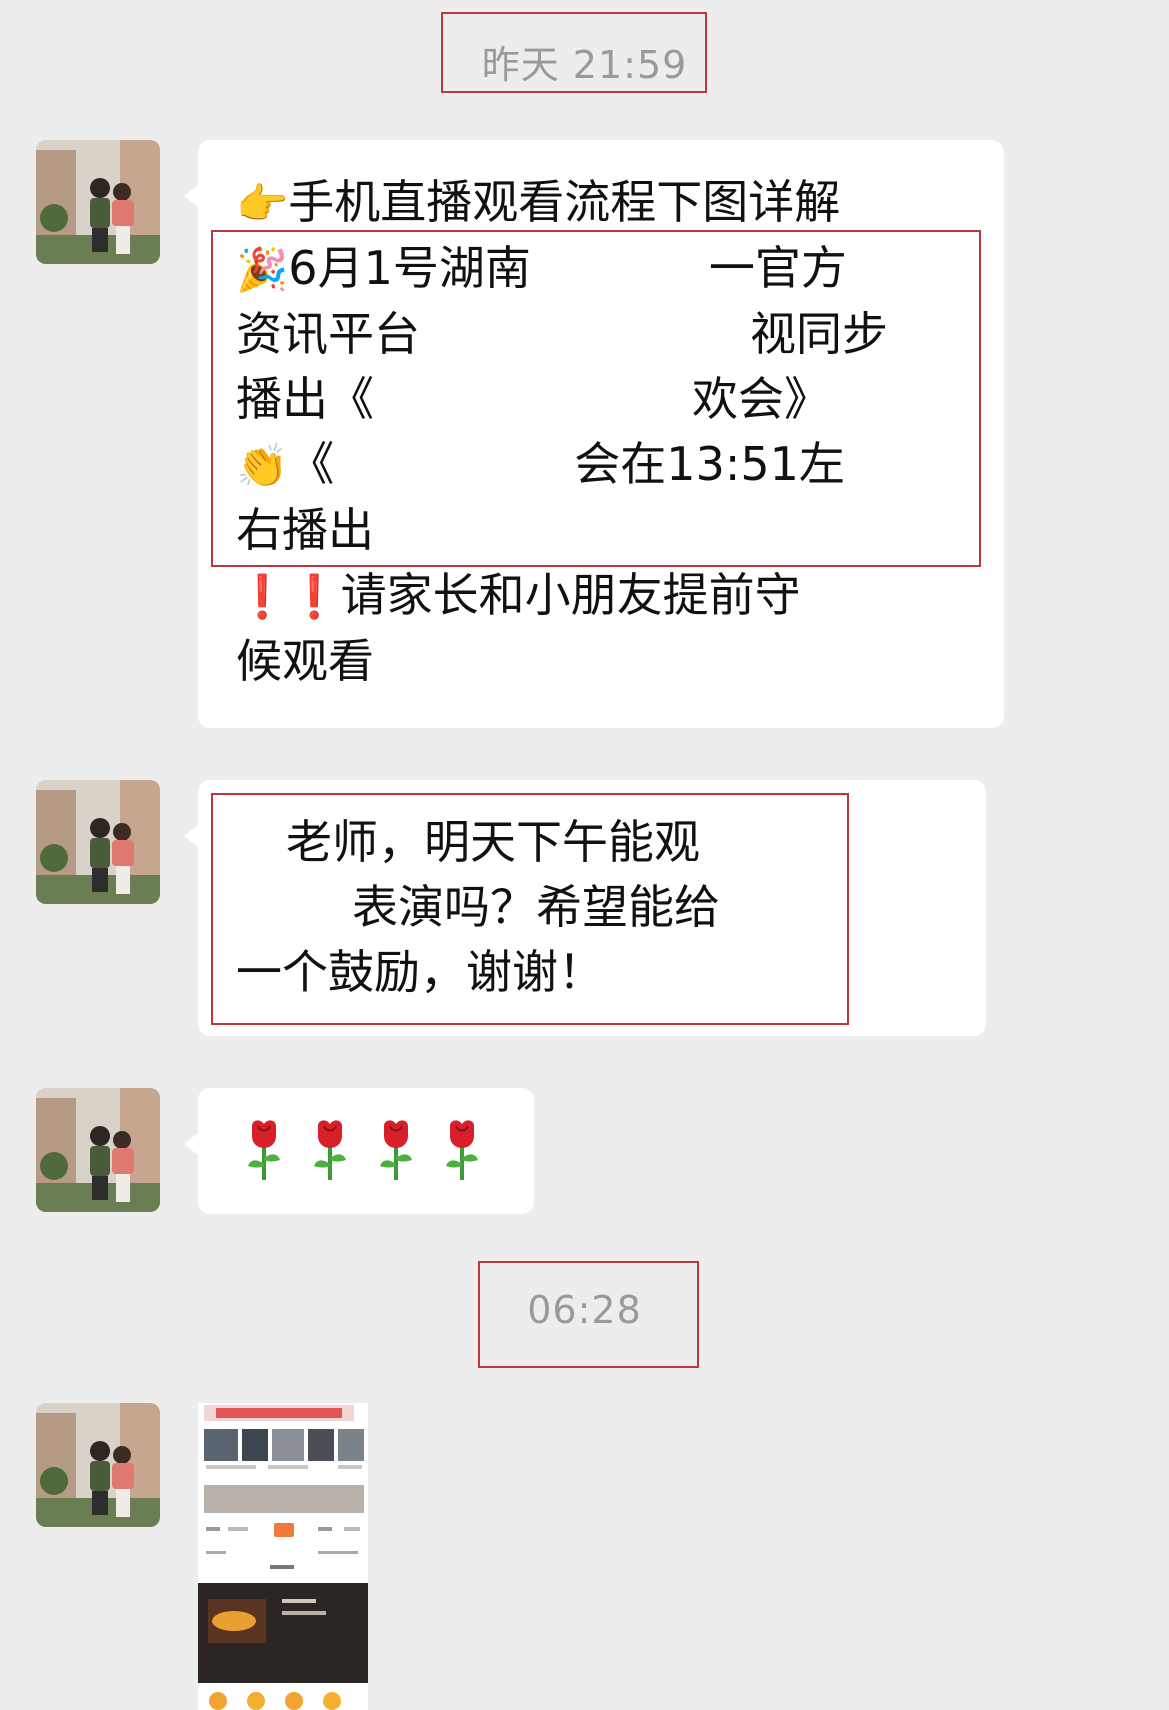 This screenshot has height=1710, width=1169. Describe the element at coordinates (493, 842) in the screenshot. I see `message-line: 老师，明天下午能观` at that location.